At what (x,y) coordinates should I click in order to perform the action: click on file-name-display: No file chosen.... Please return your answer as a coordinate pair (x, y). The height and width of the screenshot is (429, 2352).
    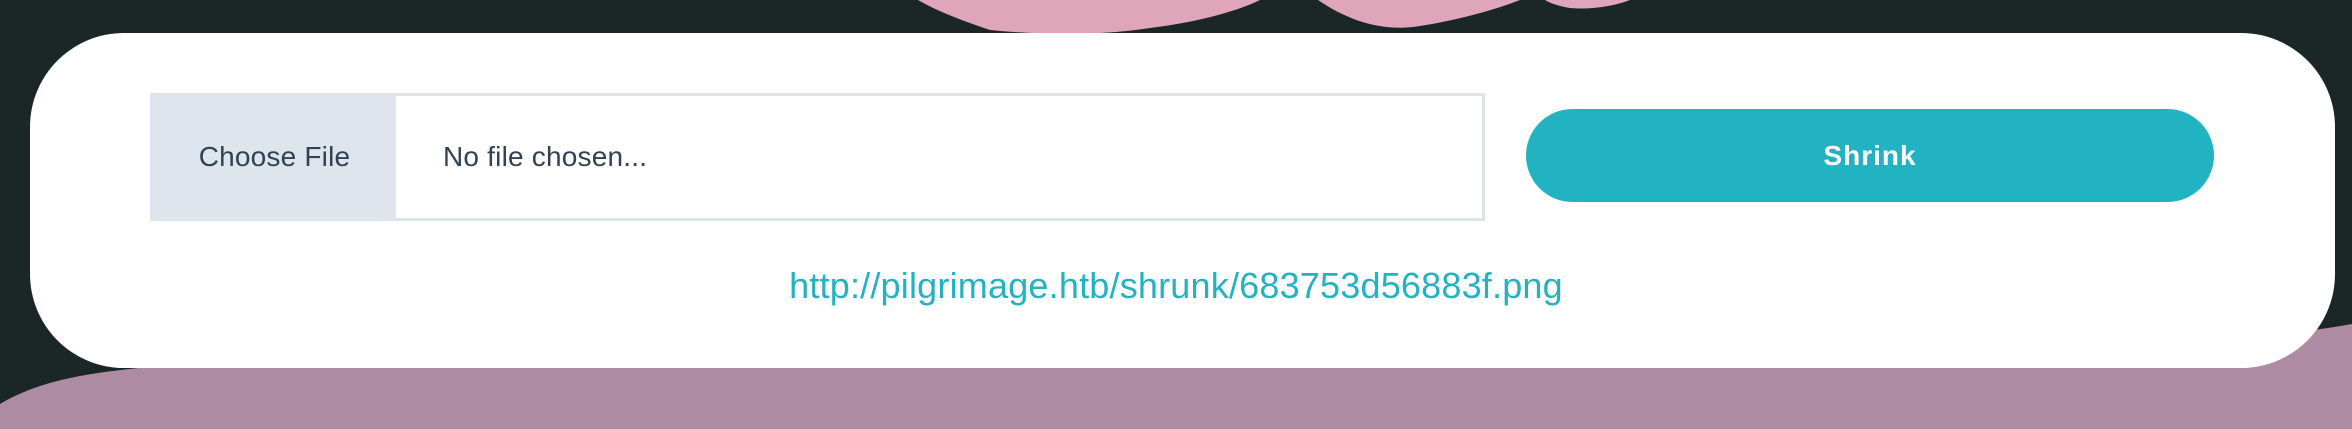
    Looking at the image, I should click on (545, 156).